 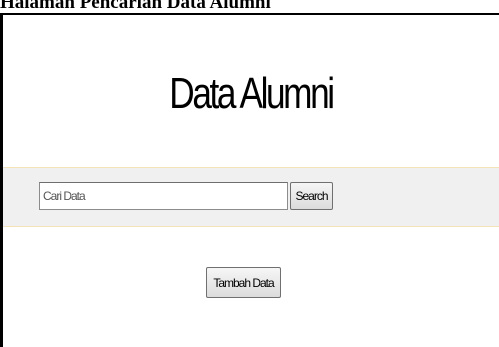 What do you see at coordinates (311, 196) in the screenshot?
I see `search-button: Search` at bounding box center [311, 196].